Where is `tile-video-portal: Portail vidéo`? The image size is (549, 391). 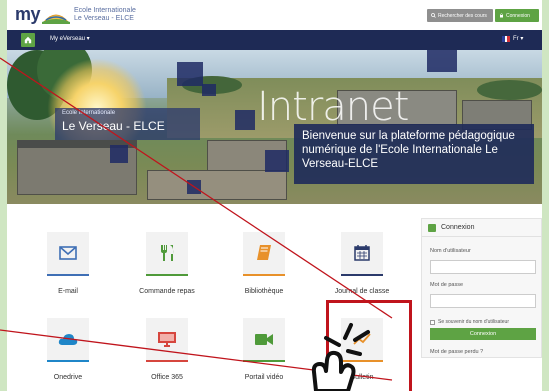
tile-video-portal: Portail vidéo is located at coordinates (264, 354).